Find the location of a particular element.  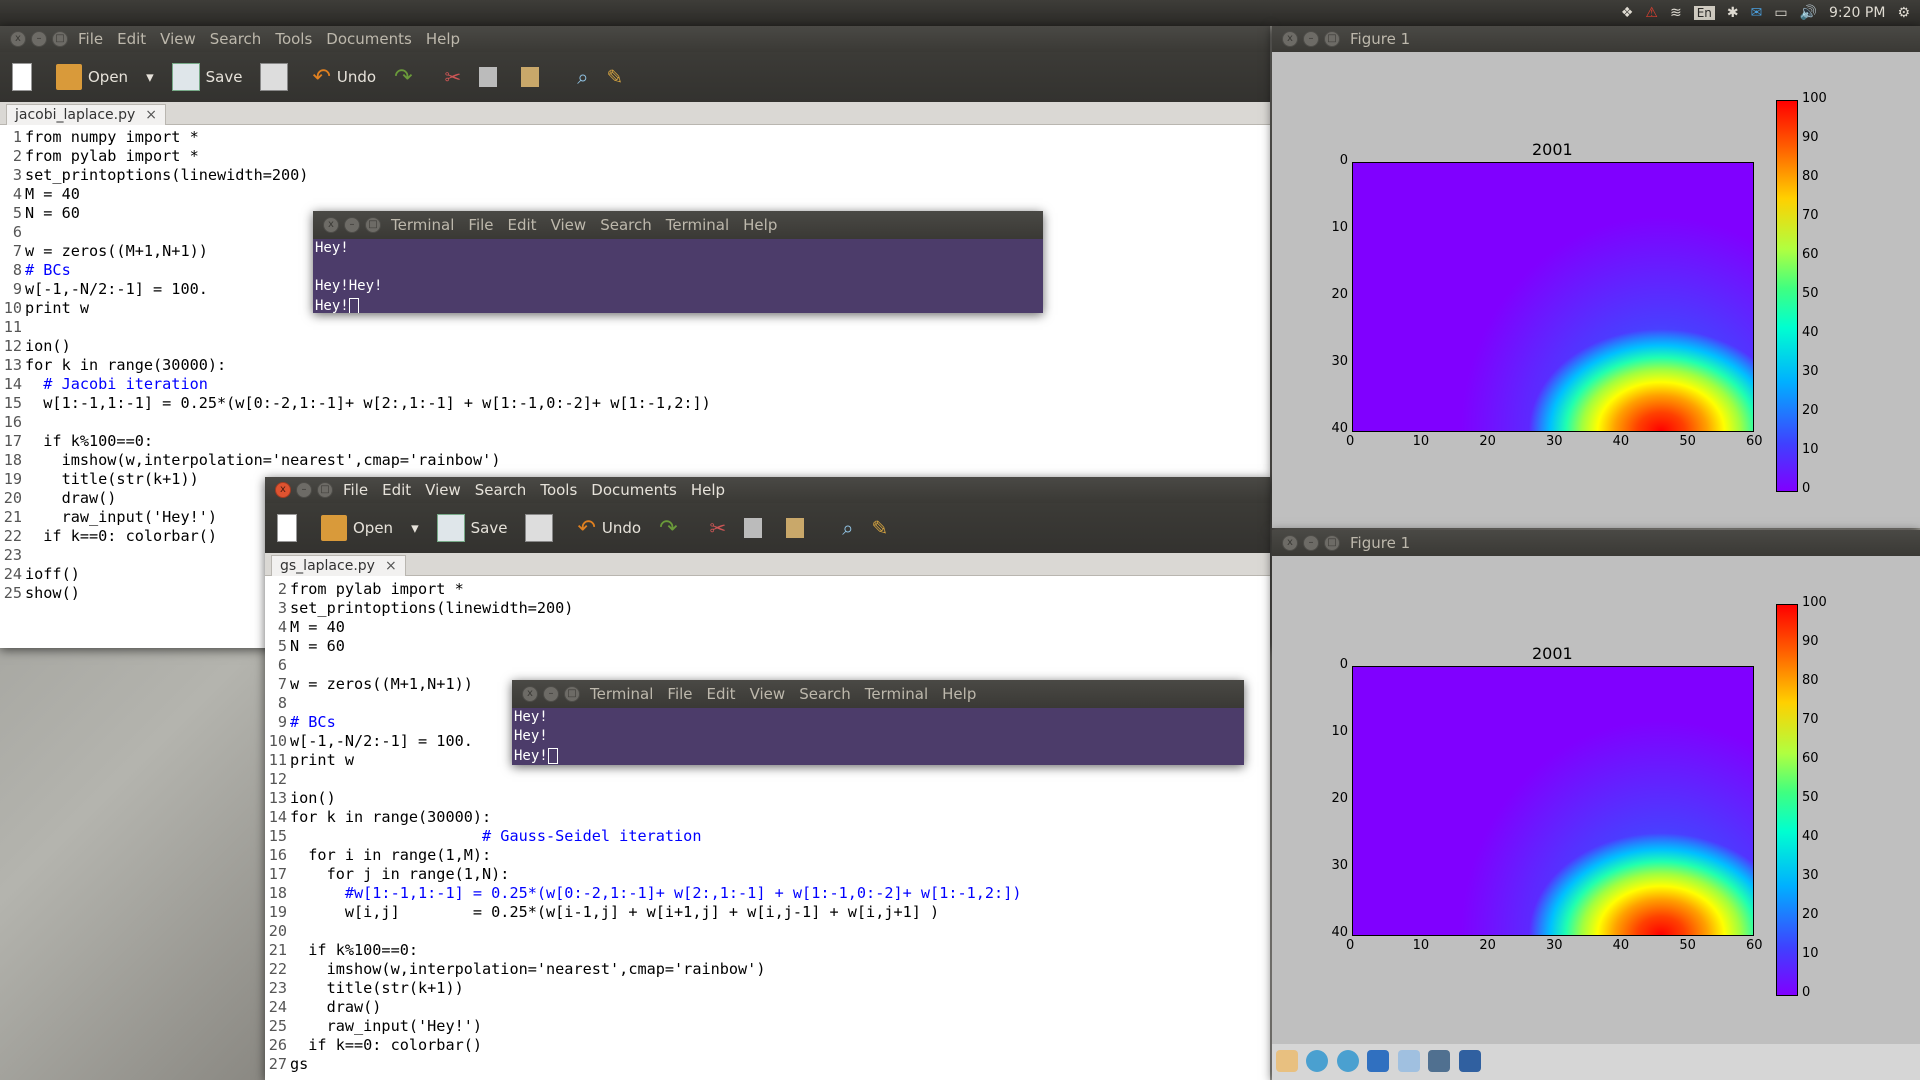

keyboard-language: En is located at coordinates (1704, 13).